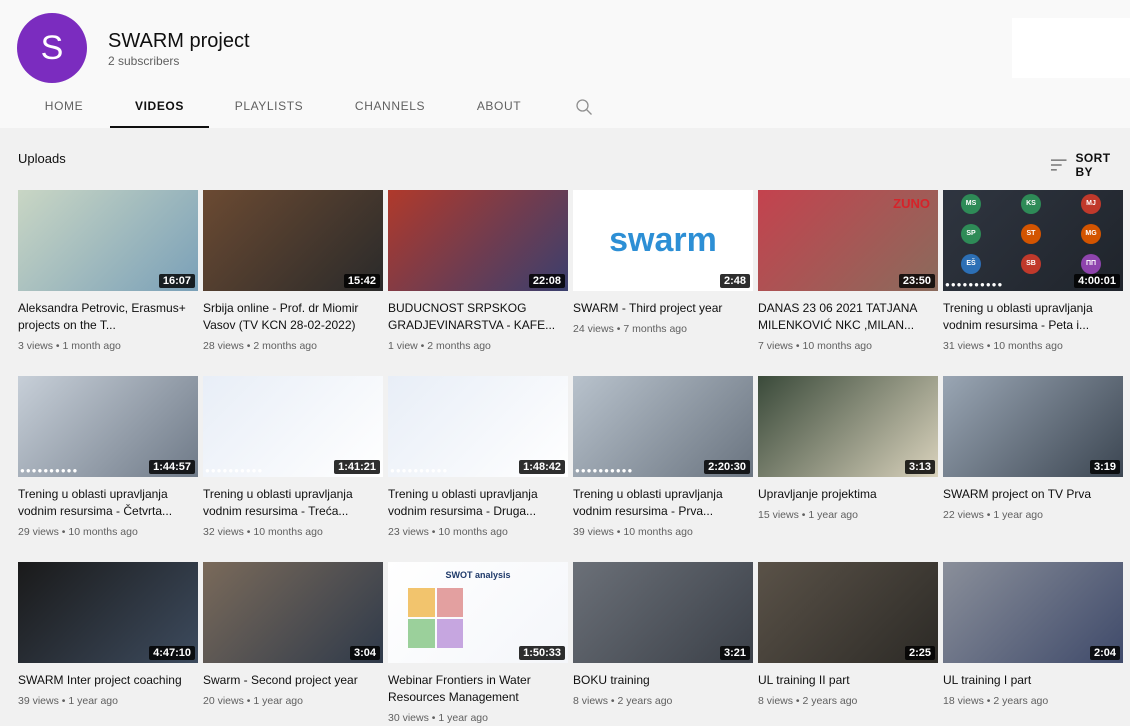 This screenshot has height=726, width=1130. I want to click on participant-avatar: MJ, so click(1091, 204).